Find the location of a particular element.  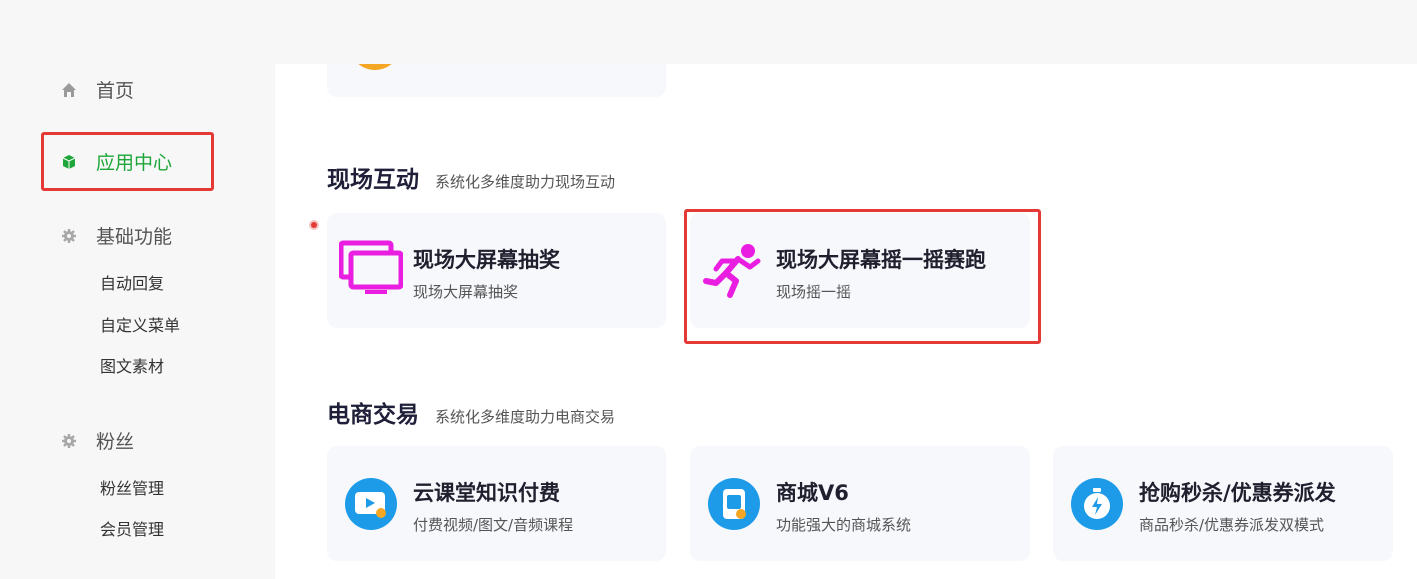

sidebar-item-app-center: 应用中心 is located at coordinates (116, 161).